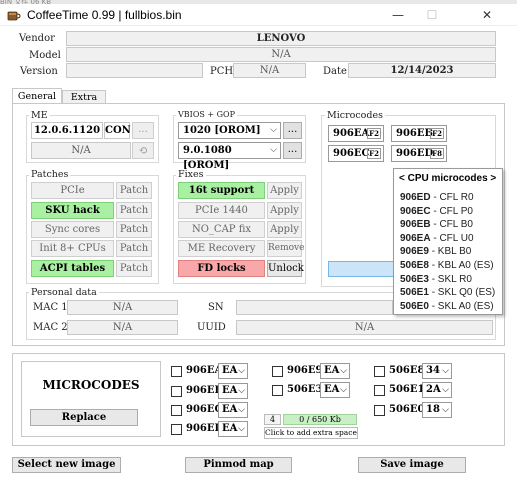 The width and height of the screenshot is (517, 500). I want to click on fix-name: PCIe 1440, so click(221, 210).